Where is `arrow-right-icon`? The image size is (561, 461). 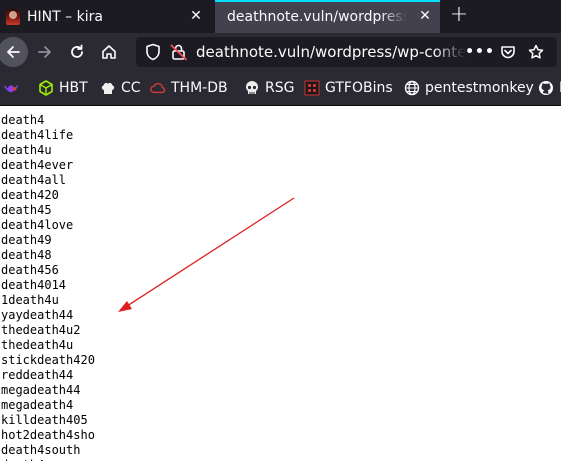 arrow-right-icon is located at coordinates (44, 52).